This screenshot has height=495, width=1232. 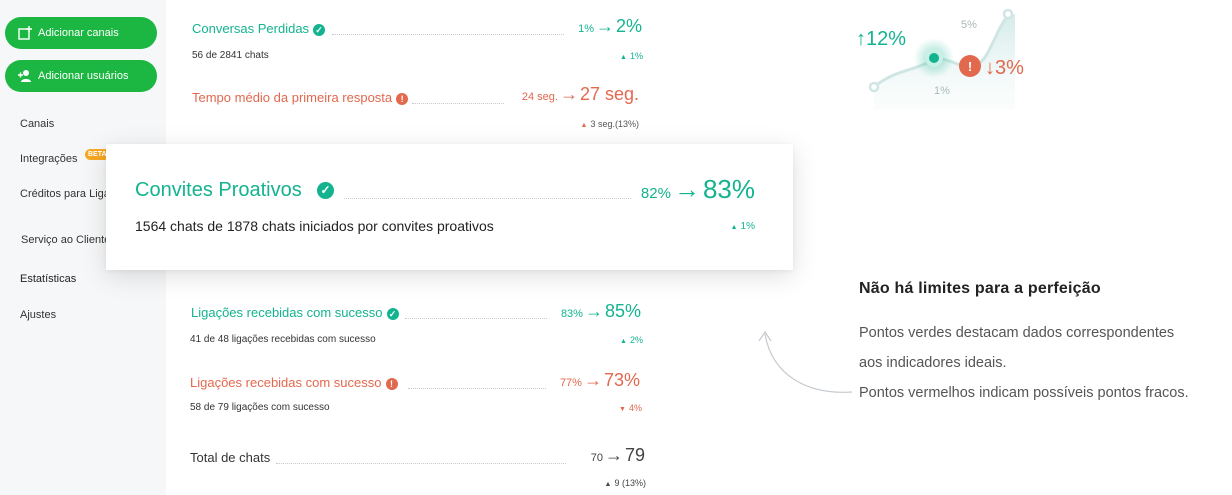 What do you see at coordinates (940, 59) in the screenshot?
I see `trend-illustration: ! ↑12% ↓3% 5% 1%` at bounding box center [940, 59].